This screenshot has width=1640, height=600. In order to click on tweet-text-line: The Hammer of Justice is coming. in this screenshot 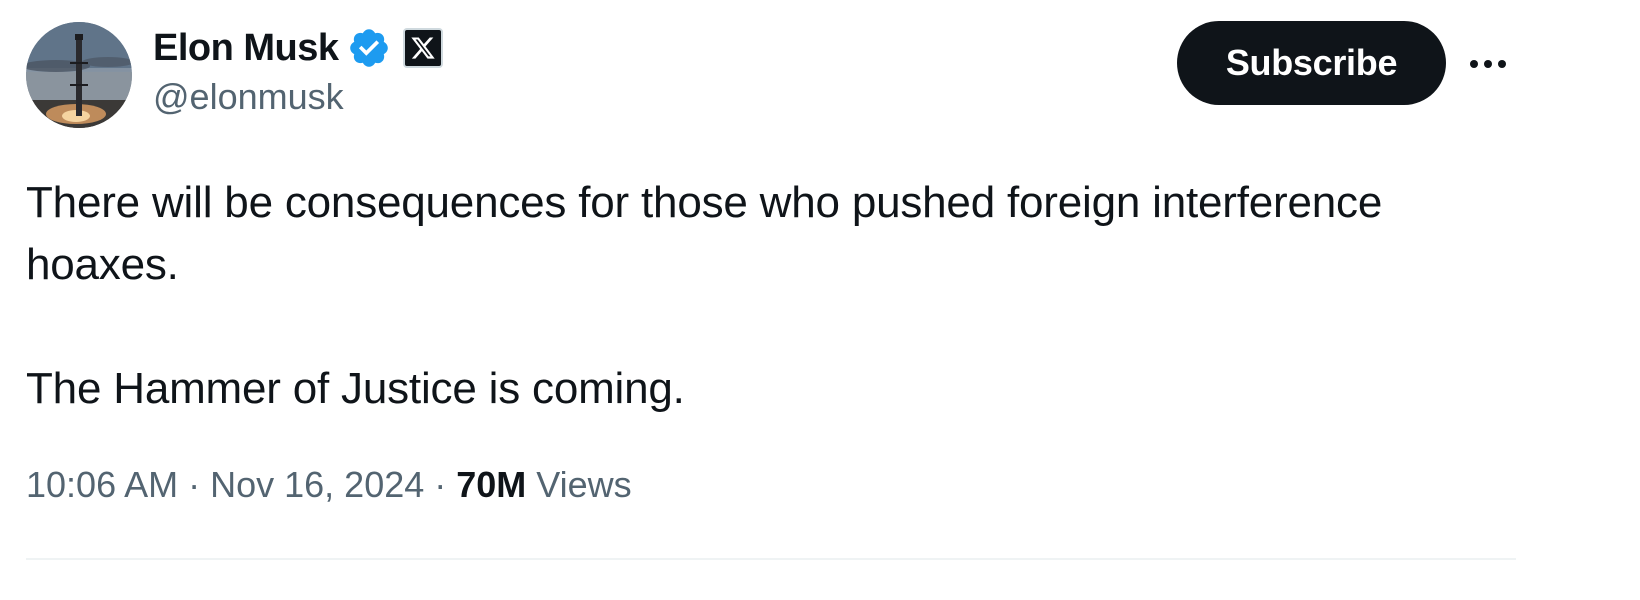, I will do `click(355, 388)`.